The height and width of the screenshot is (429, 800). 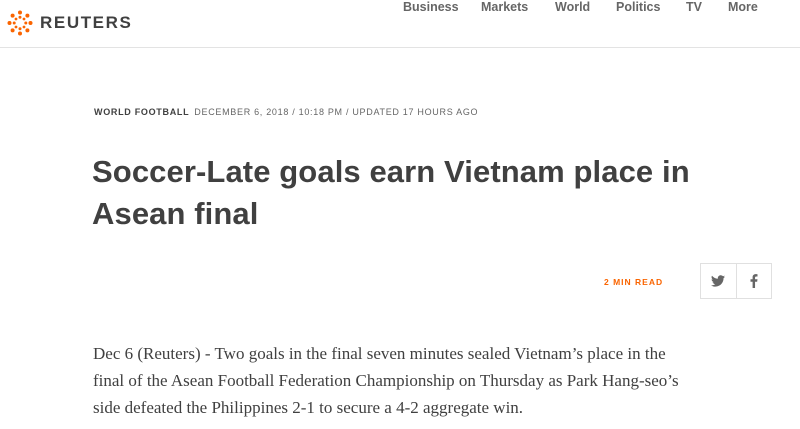 What do you see at coordinates (175, 213) in the screenshot?
I see `article-title-line2: Asean final` at bounding box center [175, 213].